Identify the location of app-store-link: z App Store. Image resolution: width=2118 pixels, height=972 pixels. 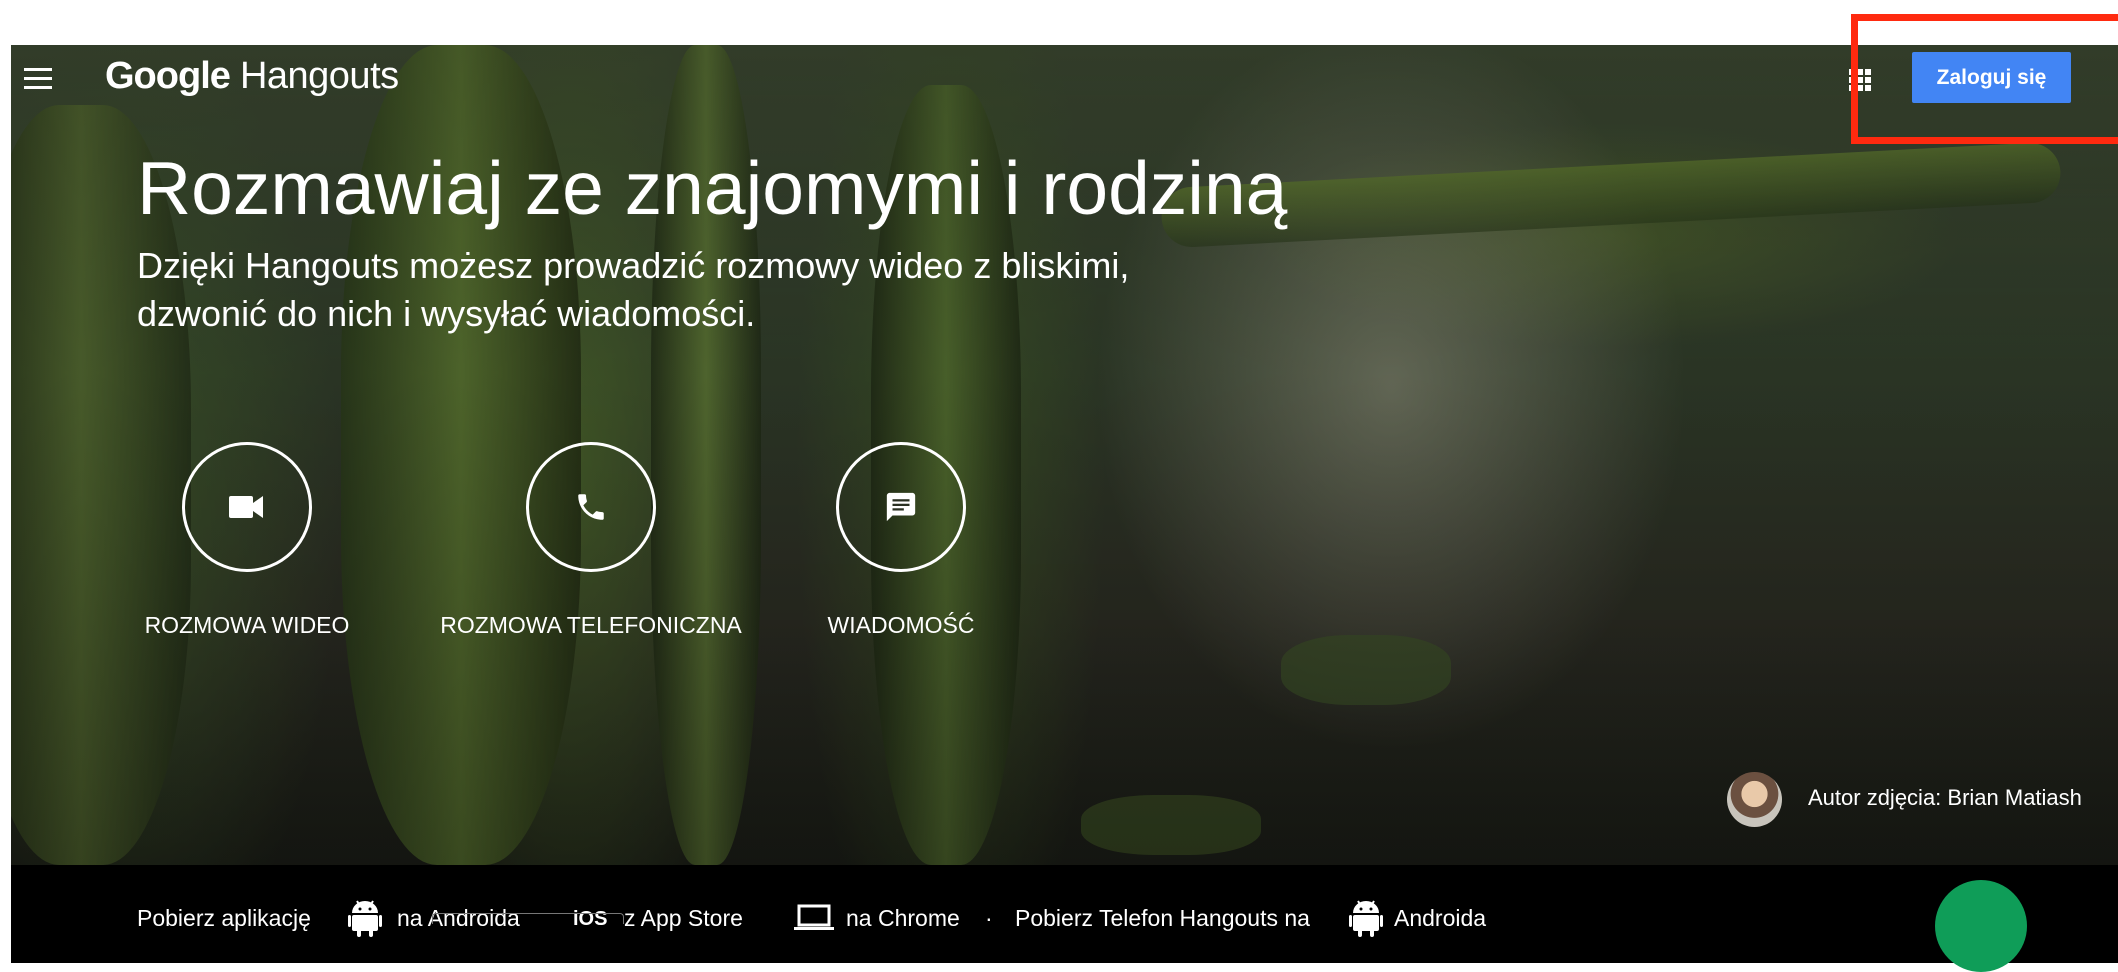
(683, 918).